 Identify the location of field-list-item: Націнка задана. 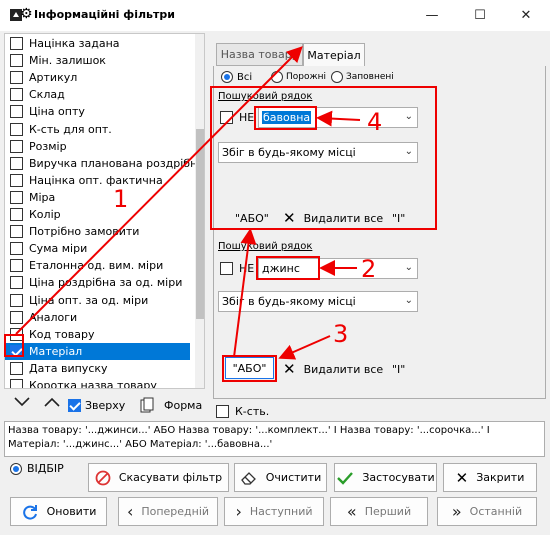
(97, 43).